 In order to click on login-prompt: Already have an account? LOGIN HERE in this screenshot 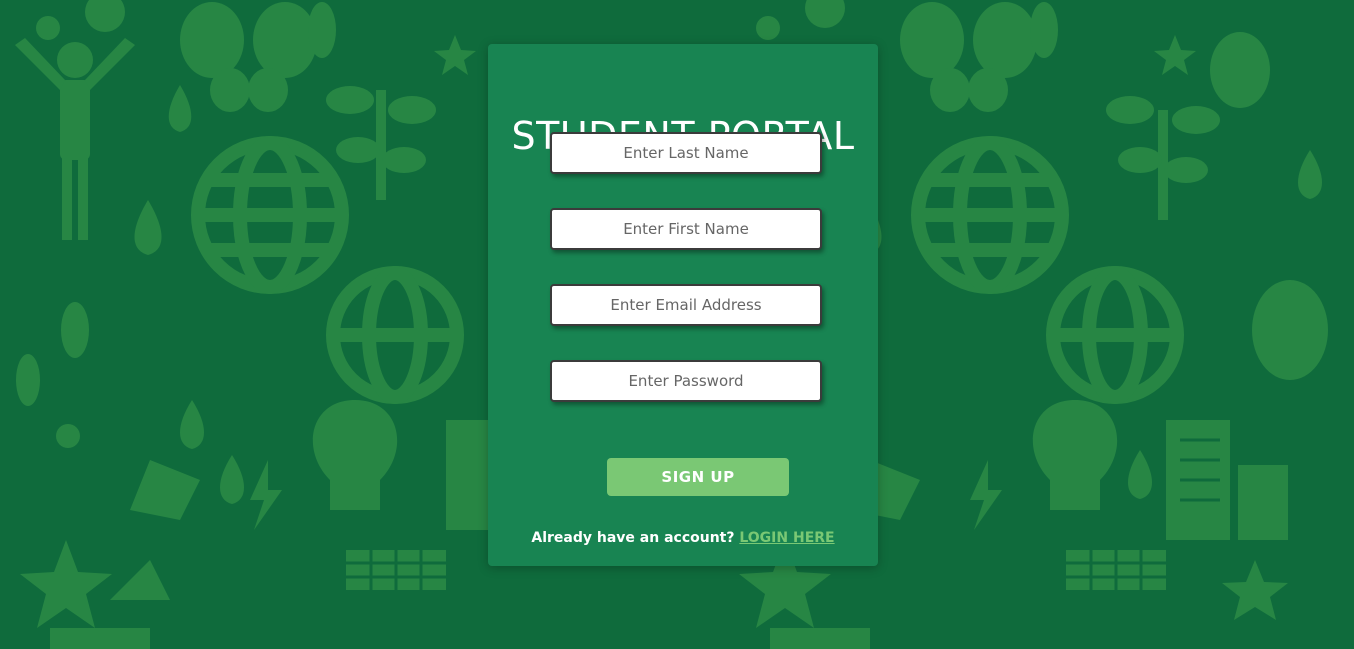, I will do `click(683, 538)`.